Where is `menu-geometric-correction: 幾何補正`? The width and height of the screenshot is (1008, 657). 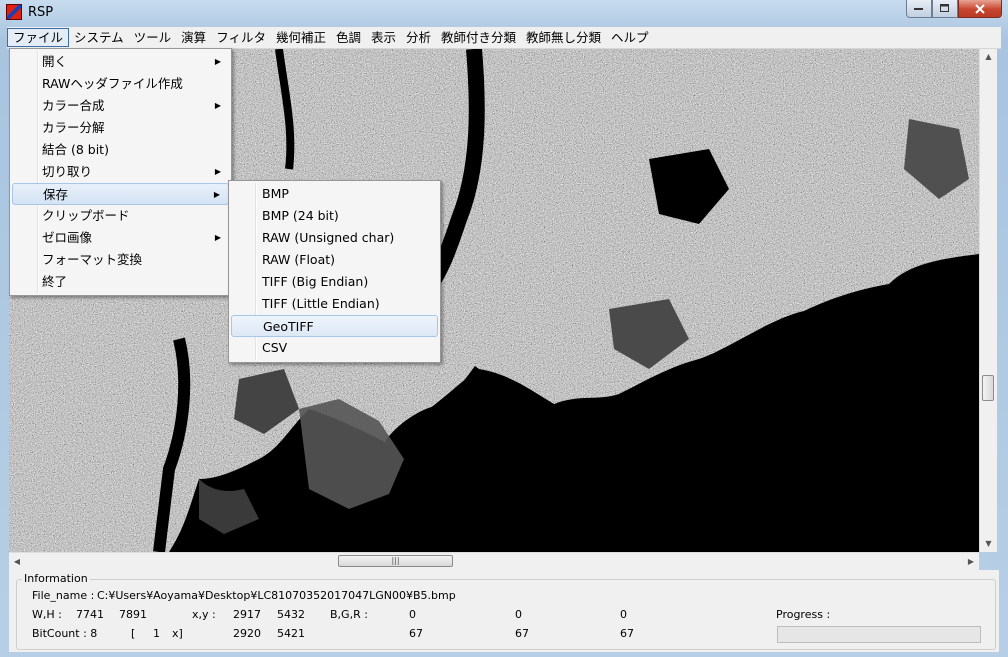 menu-geometric-correction: 幾何補正 is located at coordinates (301, 37).